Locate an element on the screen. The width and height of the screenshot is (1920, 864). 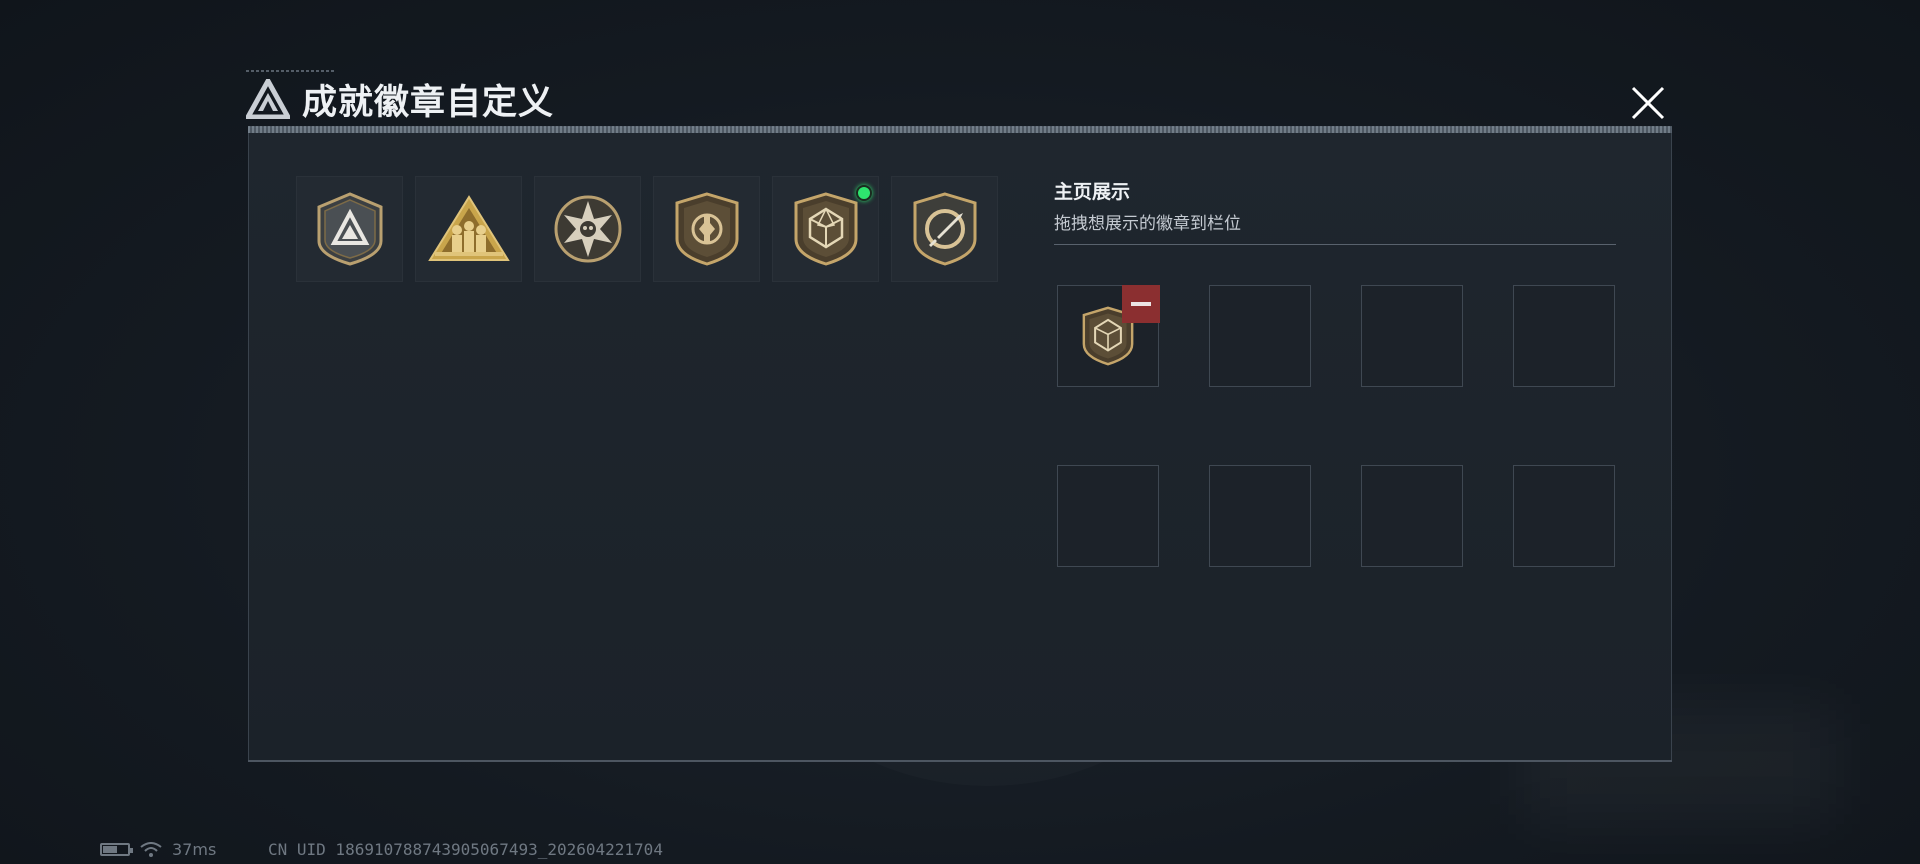
triangle-logo-icon is located at coordinates (268, 99).